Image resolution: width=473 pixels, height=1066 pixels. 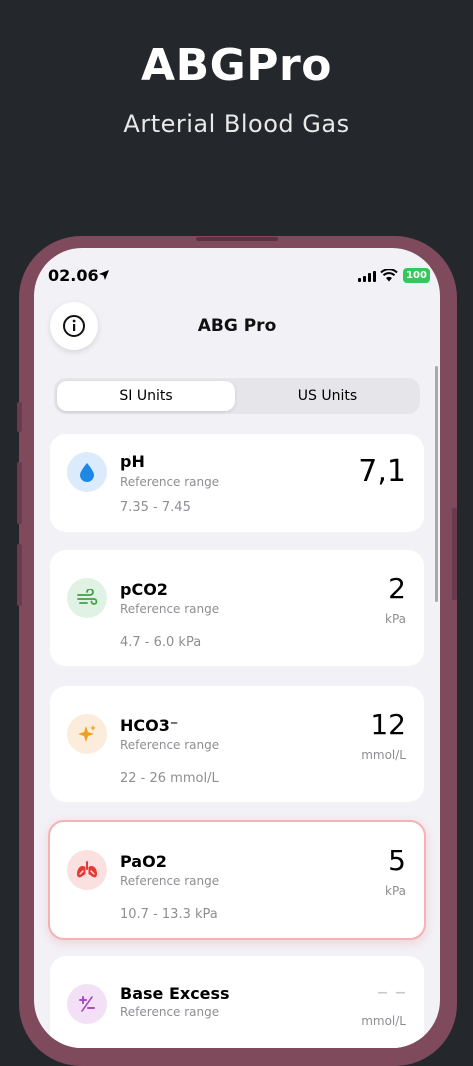 What do you see at coordinates (104, 275) in the screenshot?
I see `location-arrow-icon` at bounding box center [104, 275].